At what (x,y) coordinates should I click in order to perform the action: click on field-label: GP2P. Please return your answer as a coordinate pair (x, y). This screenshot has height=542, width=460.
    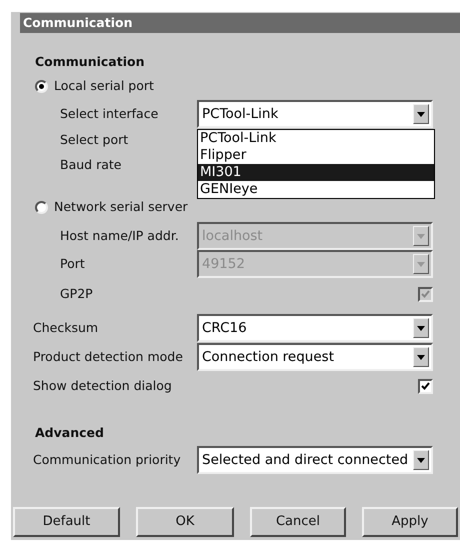
    Looking at the image, I should click on (76, 293).